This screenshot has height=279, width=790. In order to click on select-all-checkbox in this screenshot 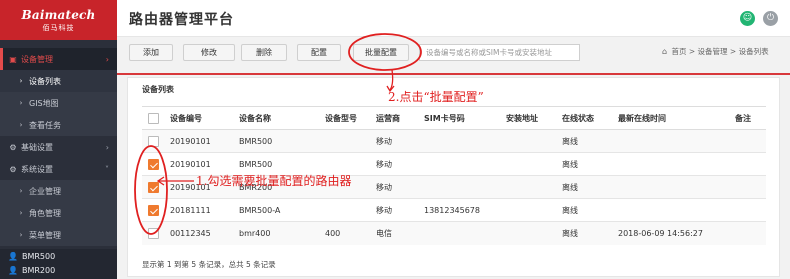, I will do `click(153, 118)`.